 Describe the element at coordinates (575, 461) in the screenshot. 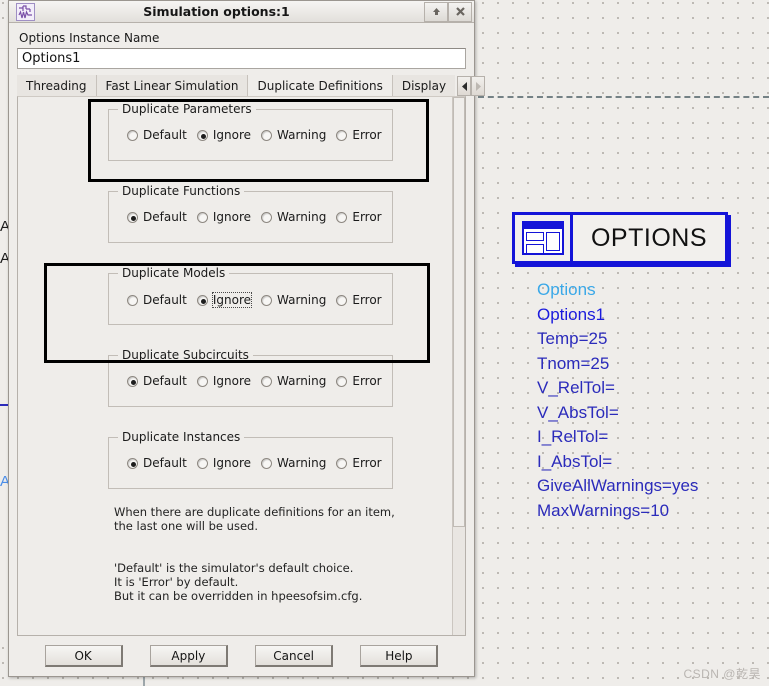

I see `param-i-abstol: I_AbsTol=` at that location.